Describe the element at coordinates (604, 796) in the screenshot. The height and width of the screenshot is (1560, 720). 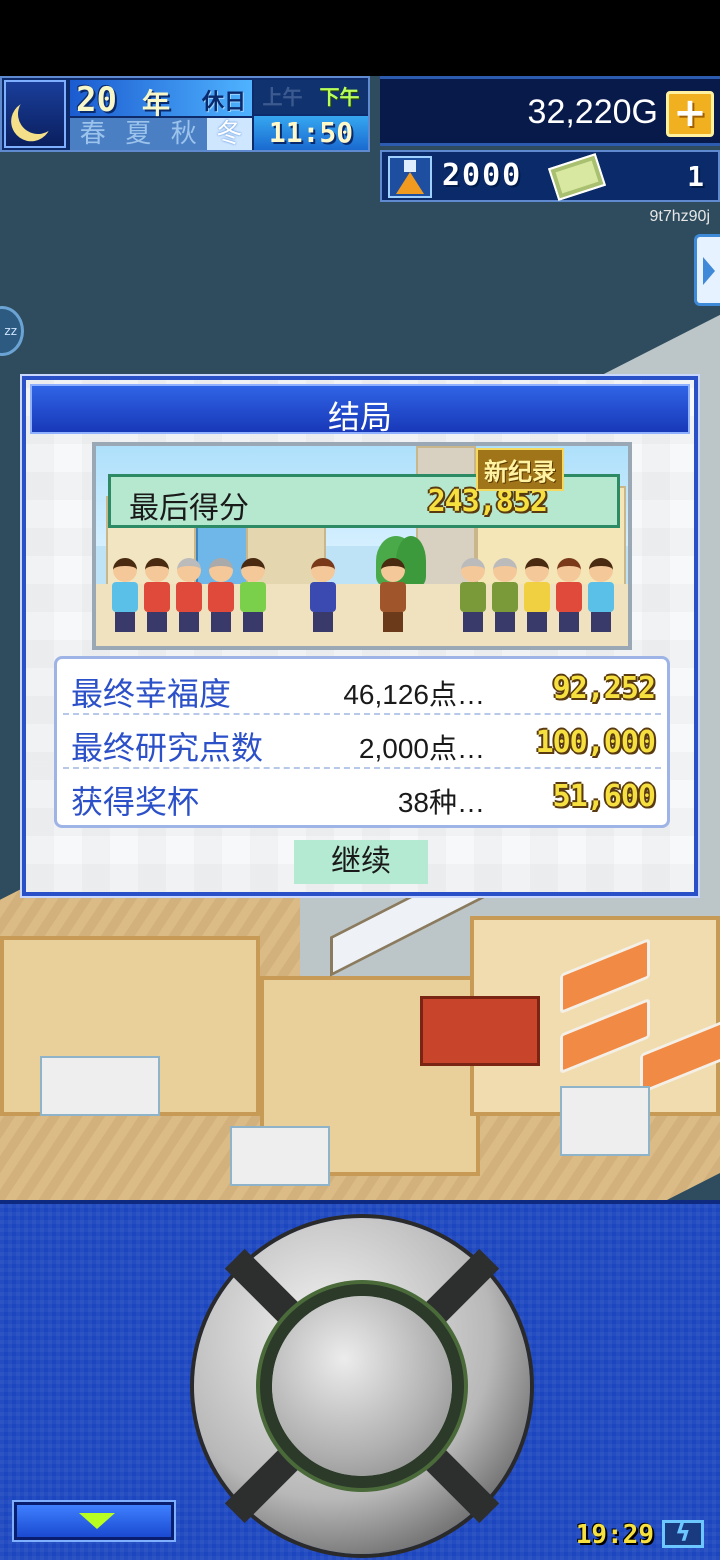
I see `stat-score: 51,600` at that location.